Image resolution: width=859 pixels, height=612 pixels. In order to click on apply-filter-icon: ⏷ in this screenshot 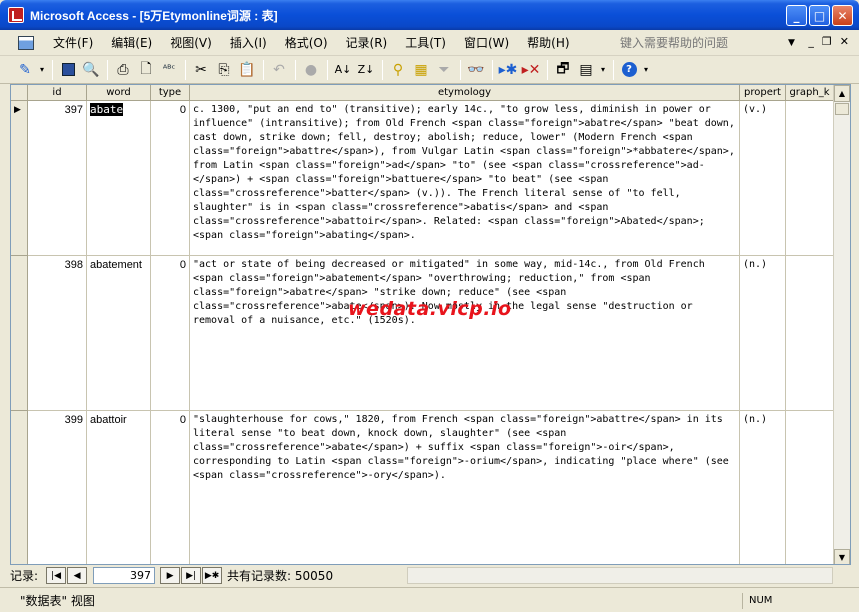, I will do `click(444, 70)`.